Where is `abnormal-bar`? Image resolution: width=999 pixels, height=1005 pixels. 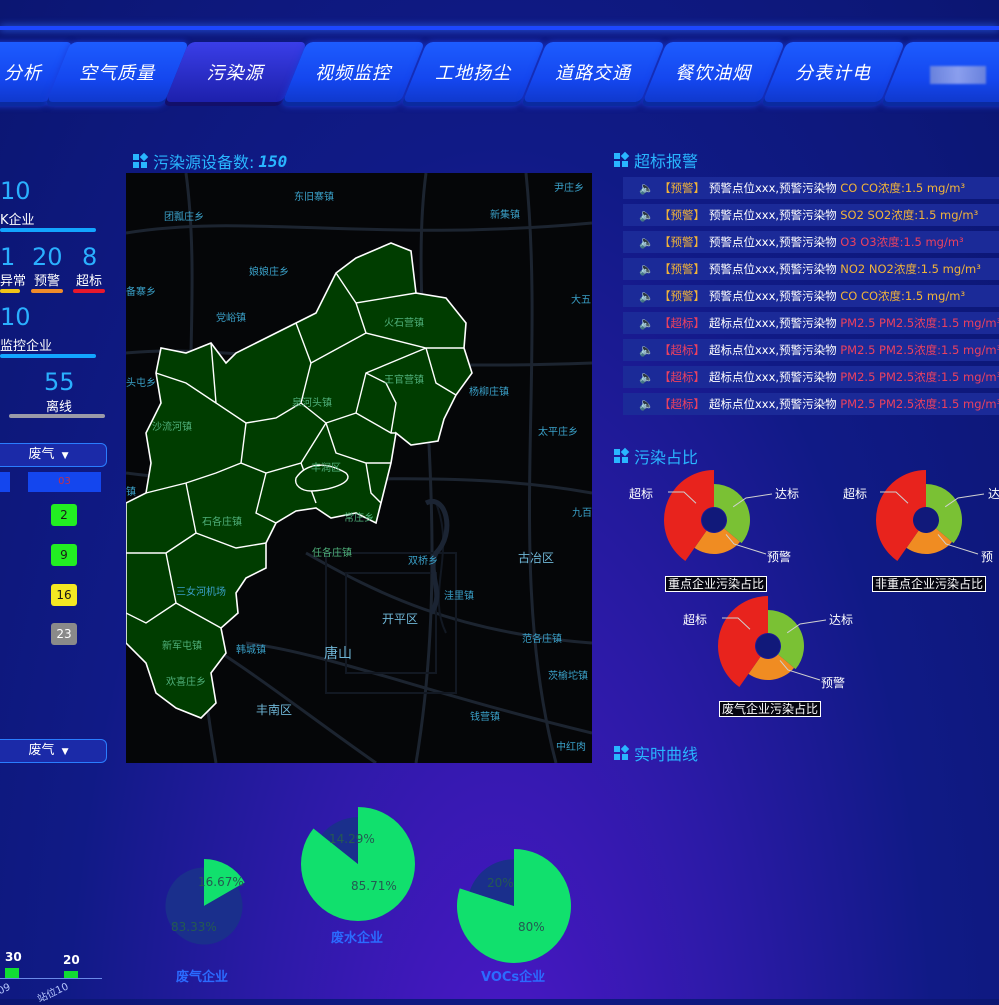 abnormal-bar is located at coordinates (10, 291).